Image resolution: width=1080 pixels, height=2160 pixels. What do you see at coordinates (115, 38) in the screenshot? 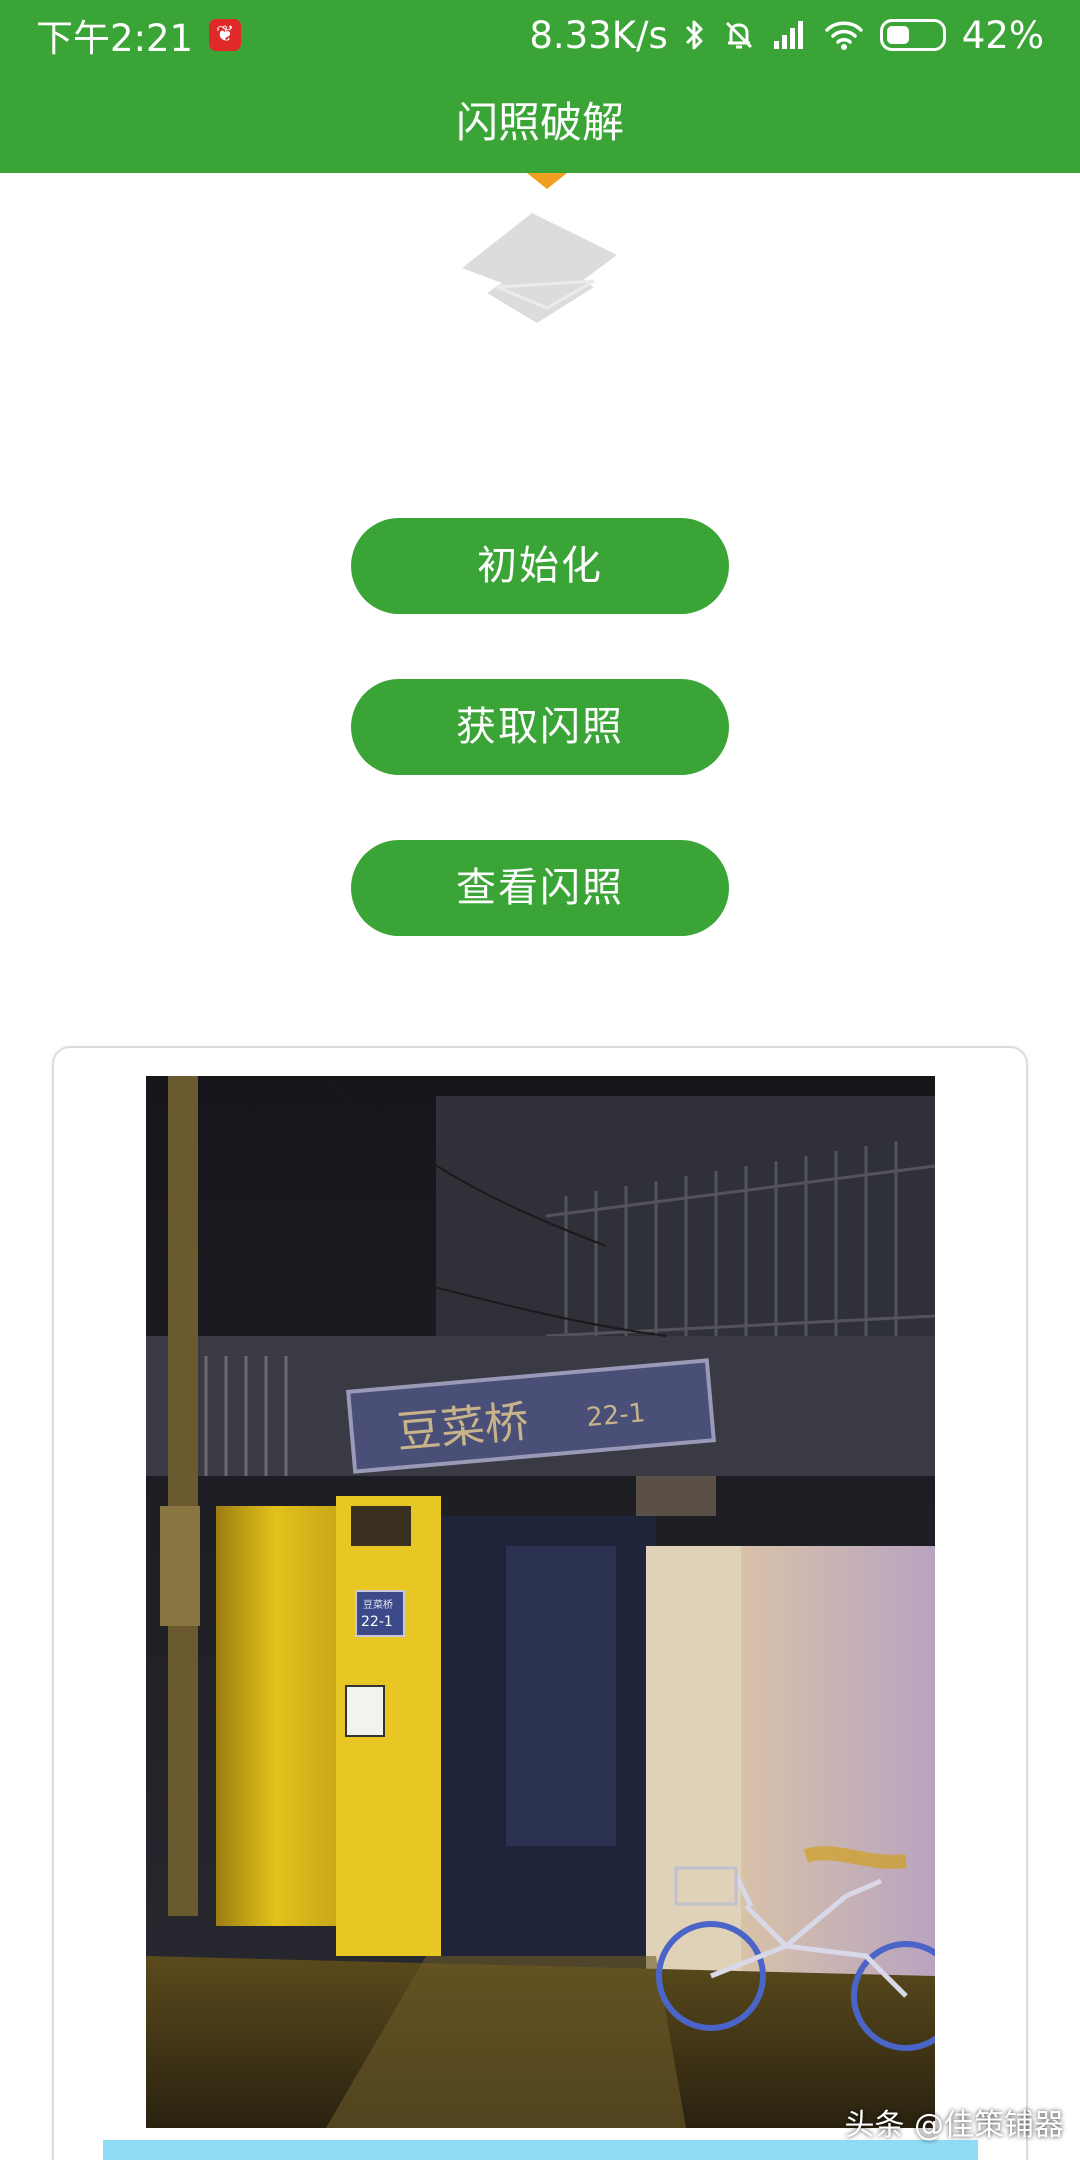
I see `status-time: 下午2:21` at bounding box center [115, 38].